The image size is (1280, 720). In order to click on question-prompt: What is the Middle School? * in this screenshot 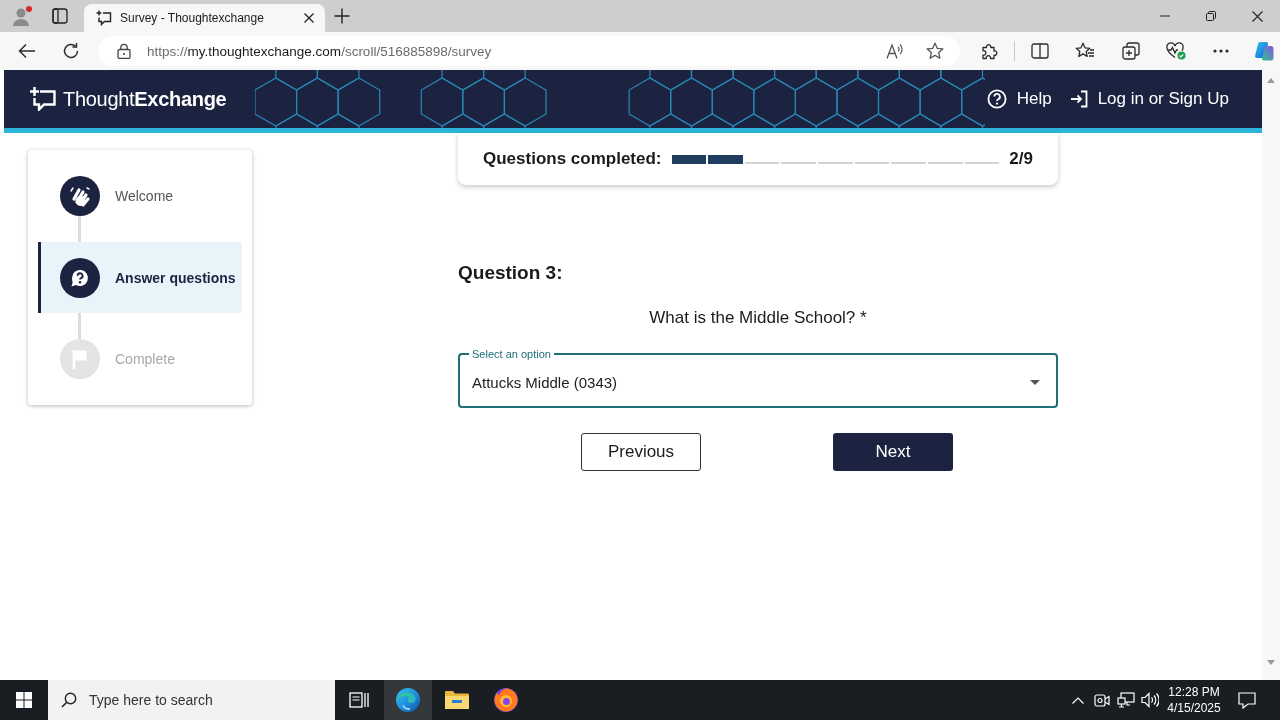, I will do `click(758, 318)`.